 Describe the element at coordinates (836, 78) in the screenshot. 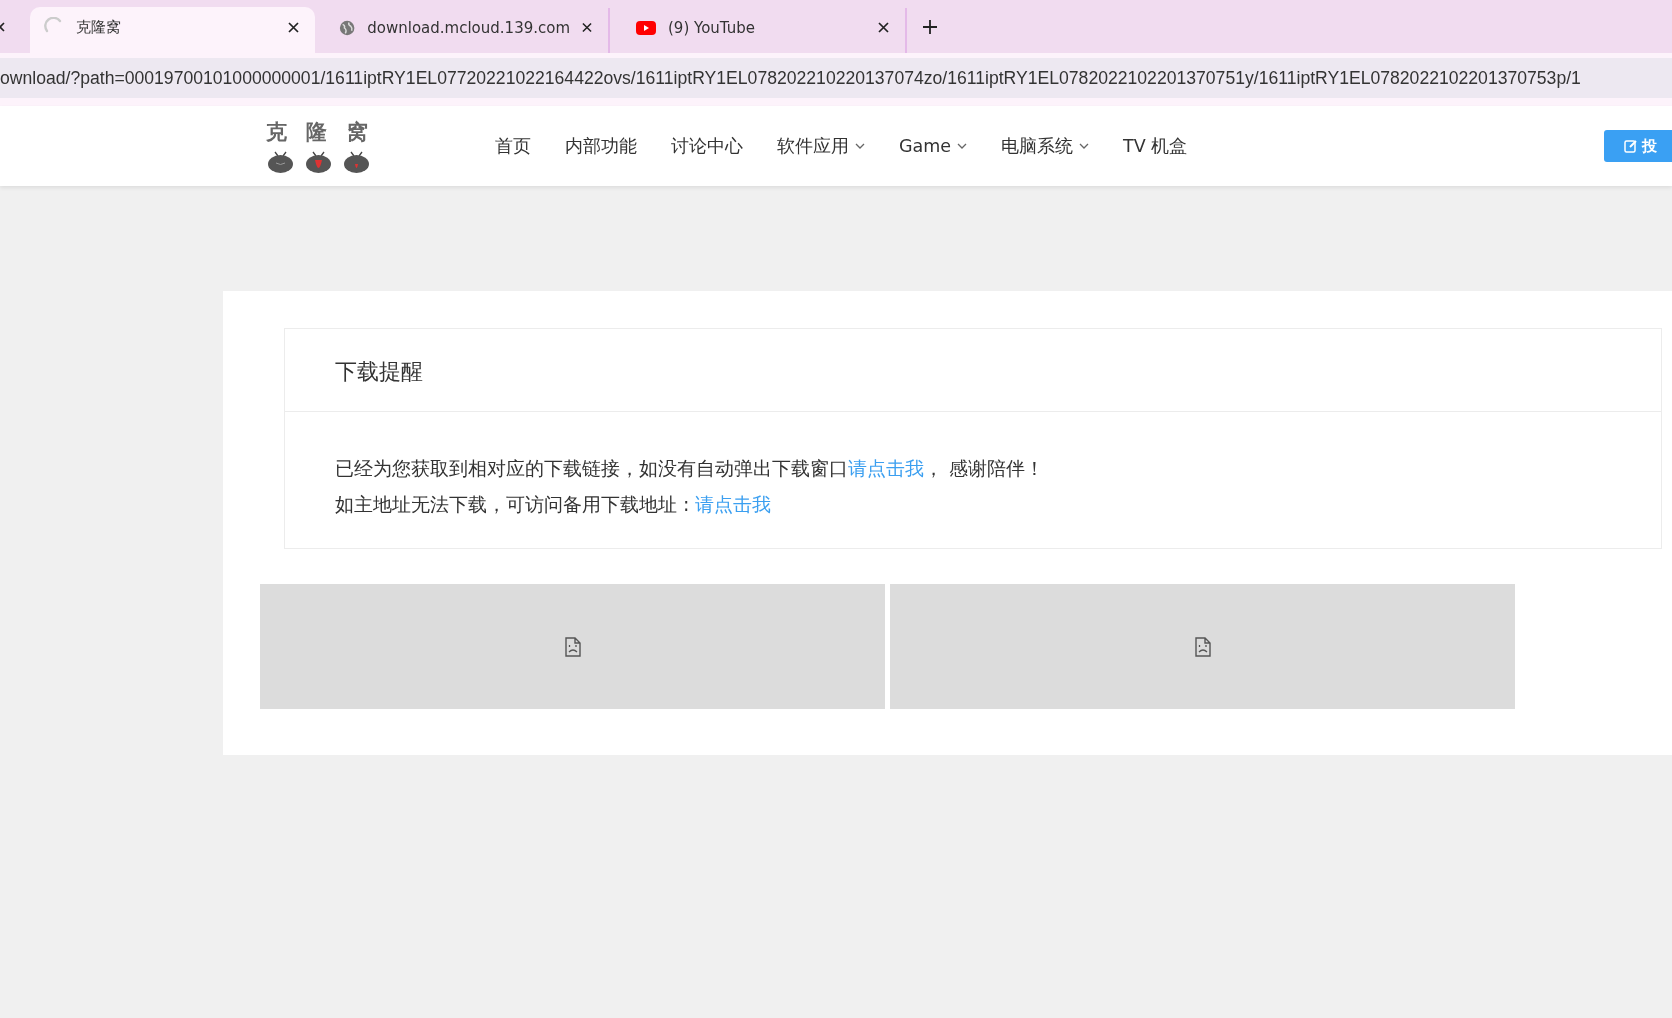

I see `address-bar: ownload/?path=00019700101000000001/1611iptRY1EL07720221022164422ovs/1611iptRY1EL078202210220137074zo/1611iptRY1EL0782022102201370751y/1611iptRY1EL0782022102201370753p/1` at that location.